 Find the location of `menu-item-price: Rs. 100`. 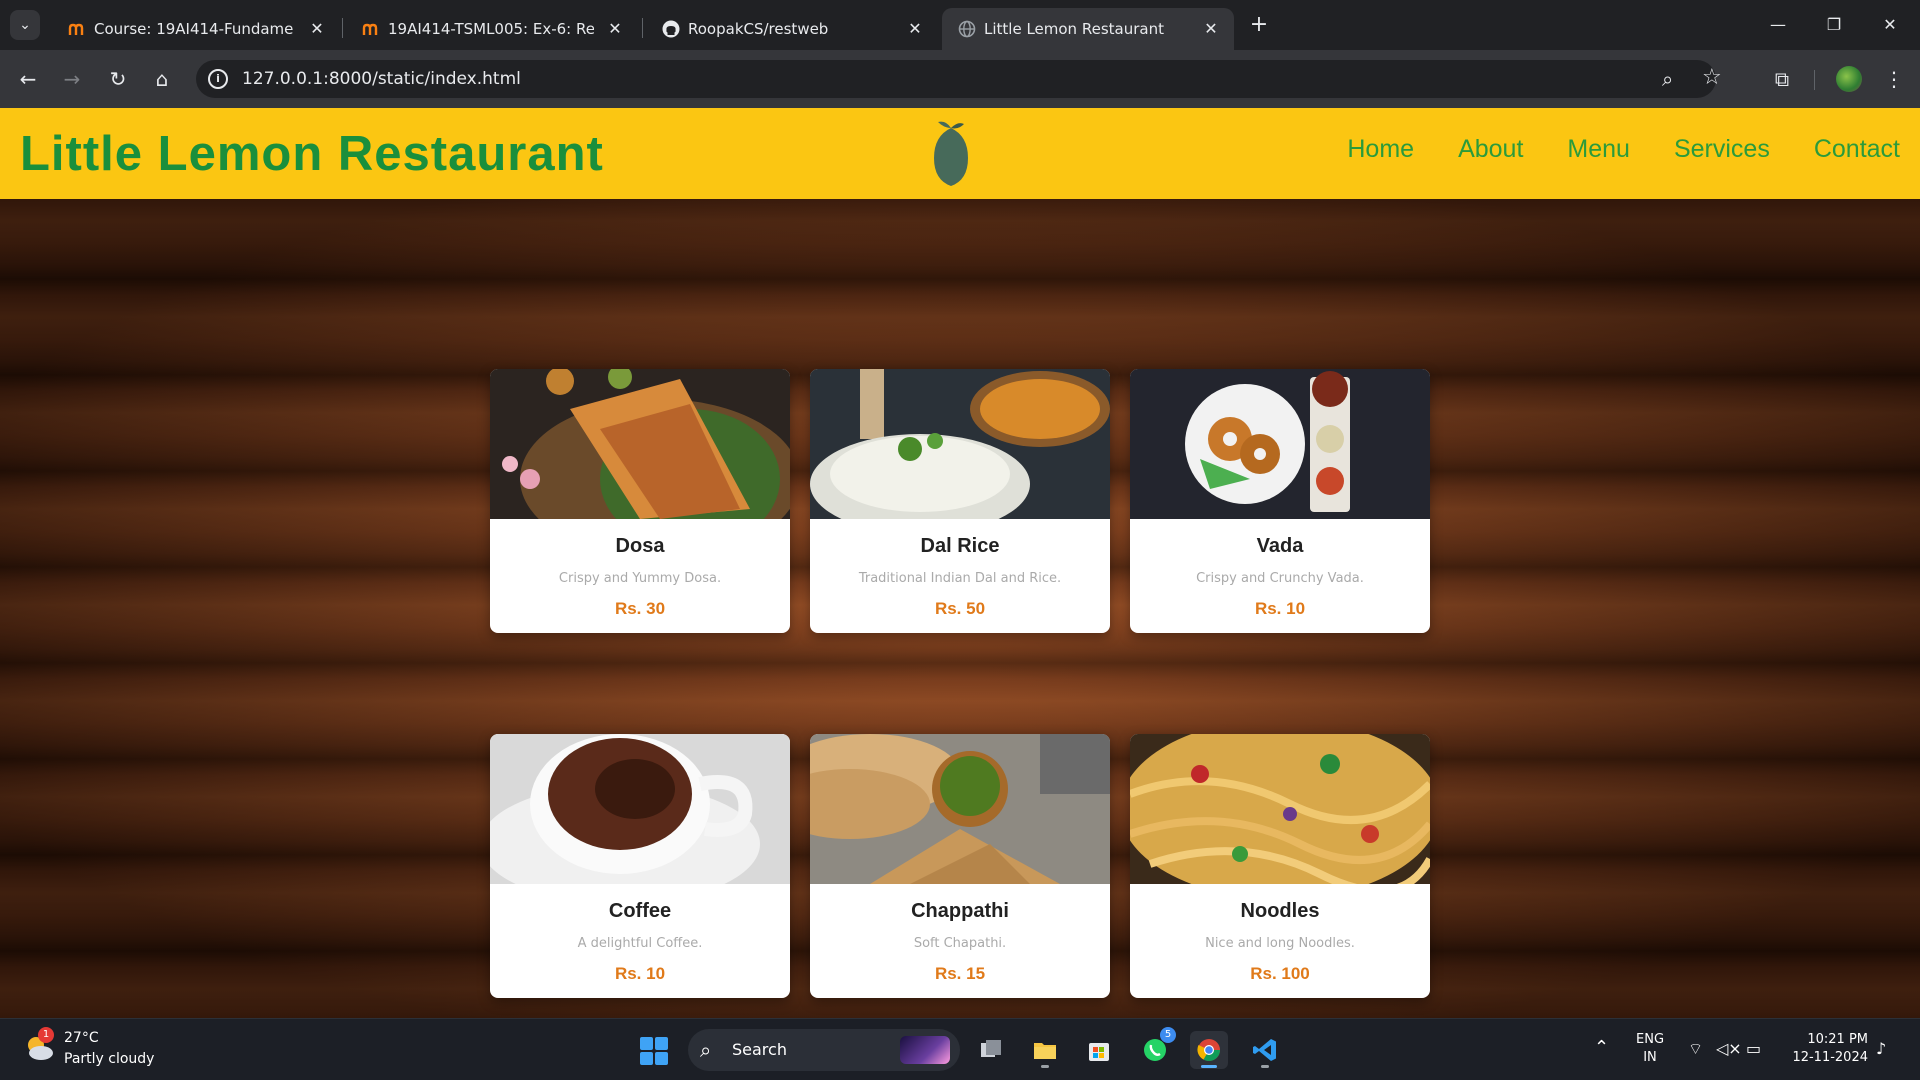

menu-item-price: Rs. 100 is located at coordinates (1280, 973).